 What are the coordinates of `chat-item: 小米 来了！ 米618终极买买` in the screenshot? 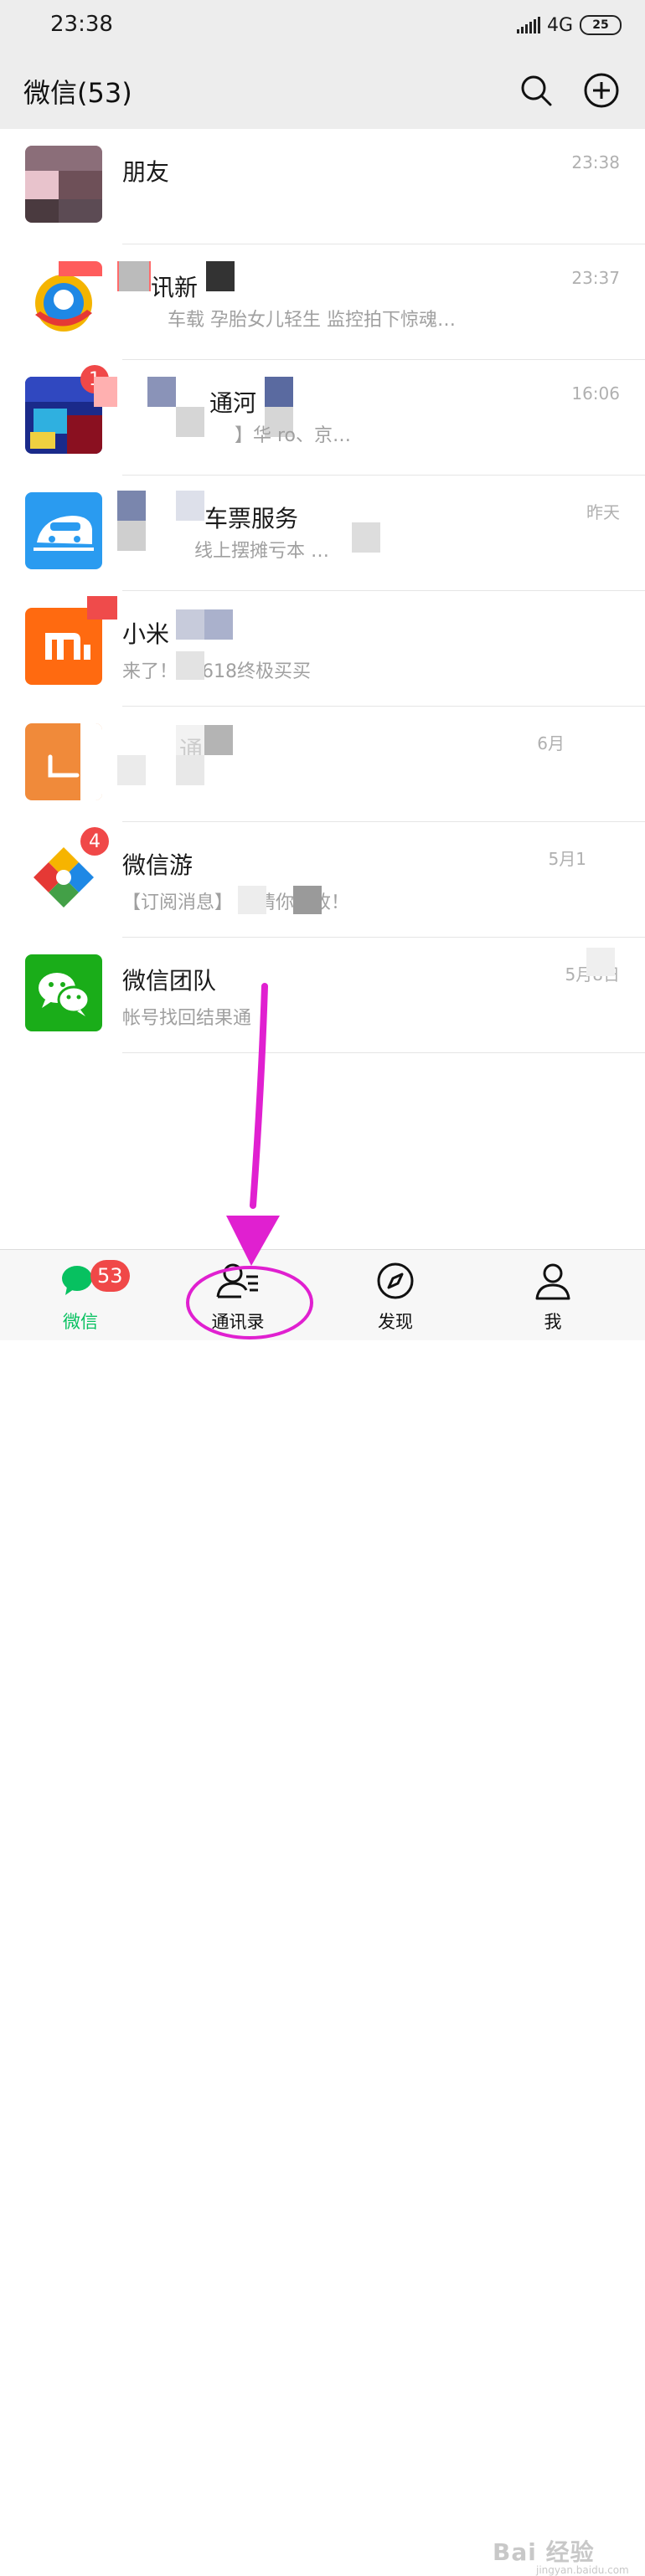 It's located at (322, 649).